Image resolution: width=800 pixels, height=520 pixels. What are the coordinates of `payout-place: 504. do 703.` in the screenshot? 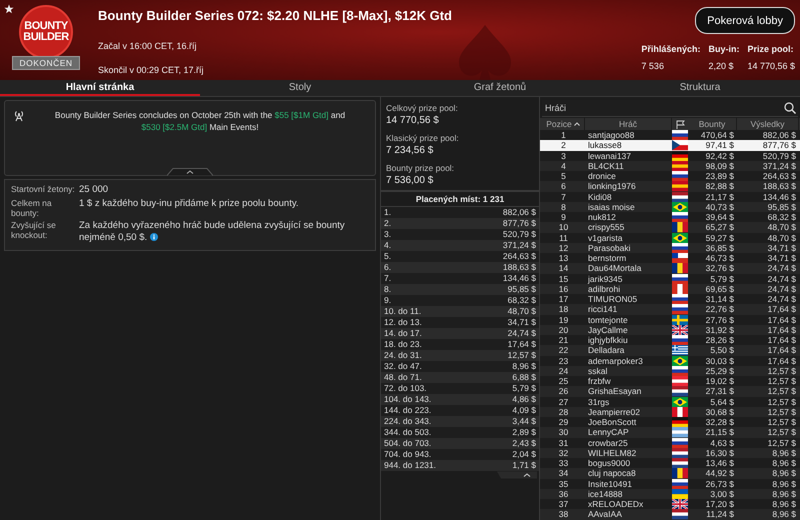 It's located at (408, 443).